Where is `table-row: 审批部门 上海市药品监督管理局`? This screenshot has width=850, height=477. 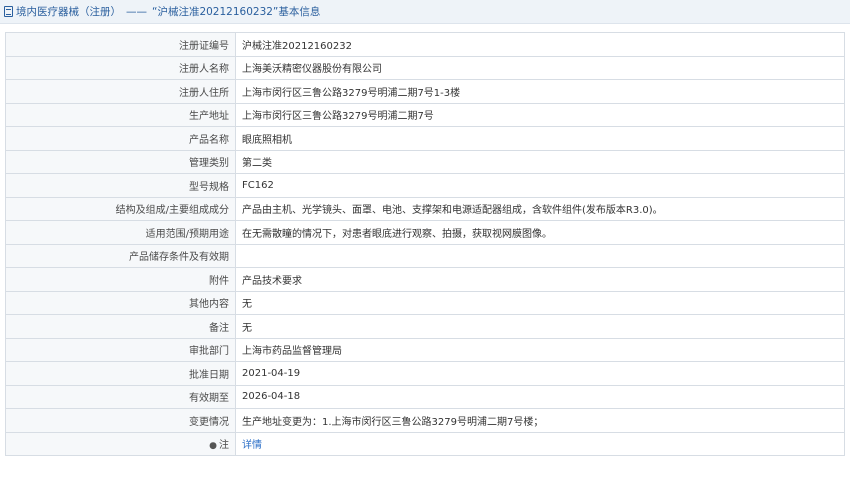
table-row: 审批部门 上海市药品监督管理局 is located at coordinates (425, 349).